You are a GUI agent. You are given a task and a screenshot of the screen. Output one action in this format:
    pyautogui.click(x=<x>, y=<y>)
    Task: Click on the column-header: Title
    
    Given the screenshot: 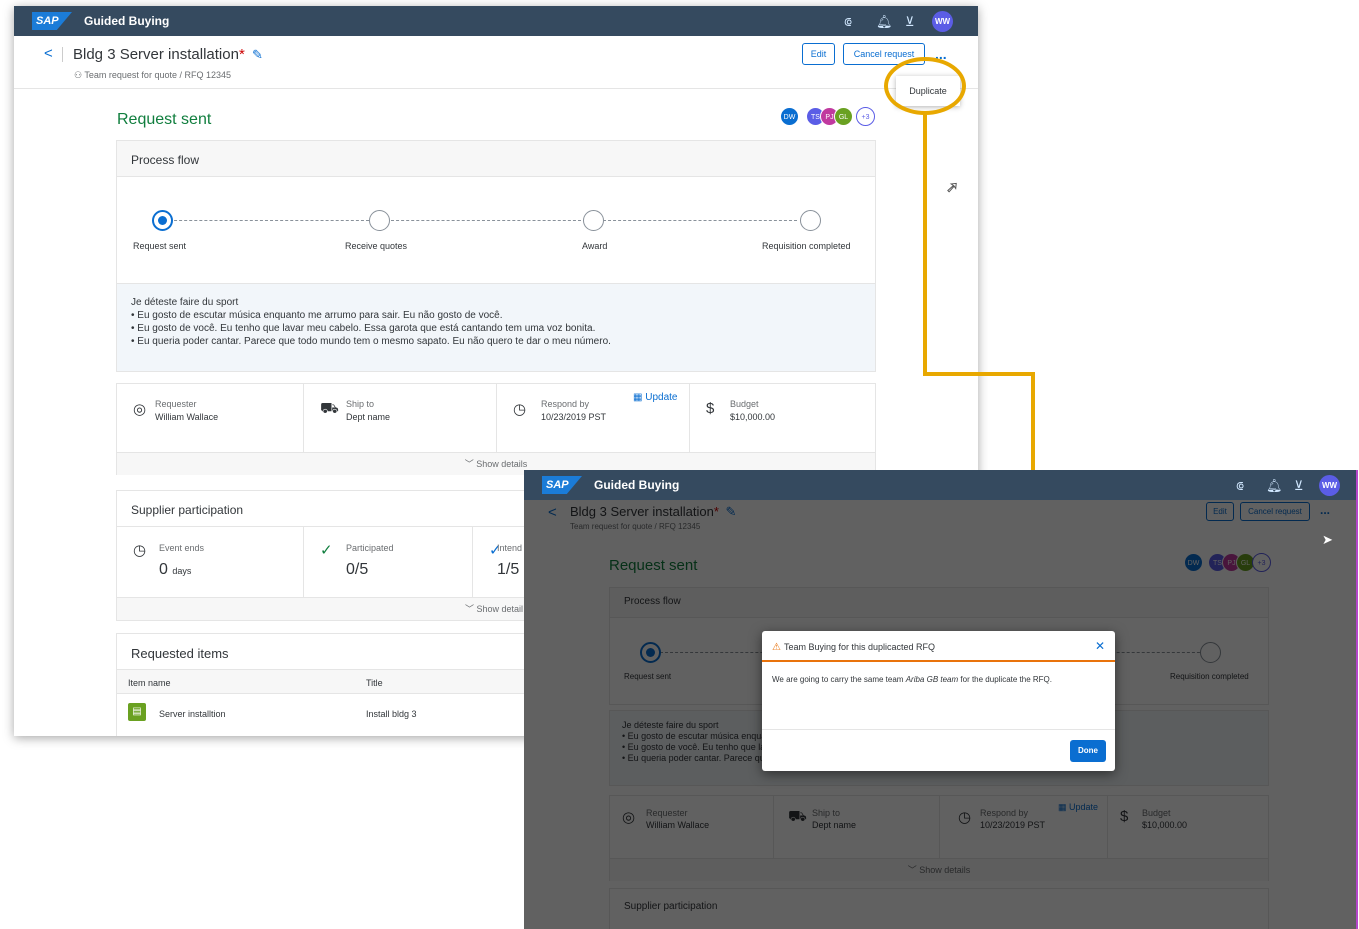 What is the action you would take?
    pyautogui.click(x=374, y=683)
    